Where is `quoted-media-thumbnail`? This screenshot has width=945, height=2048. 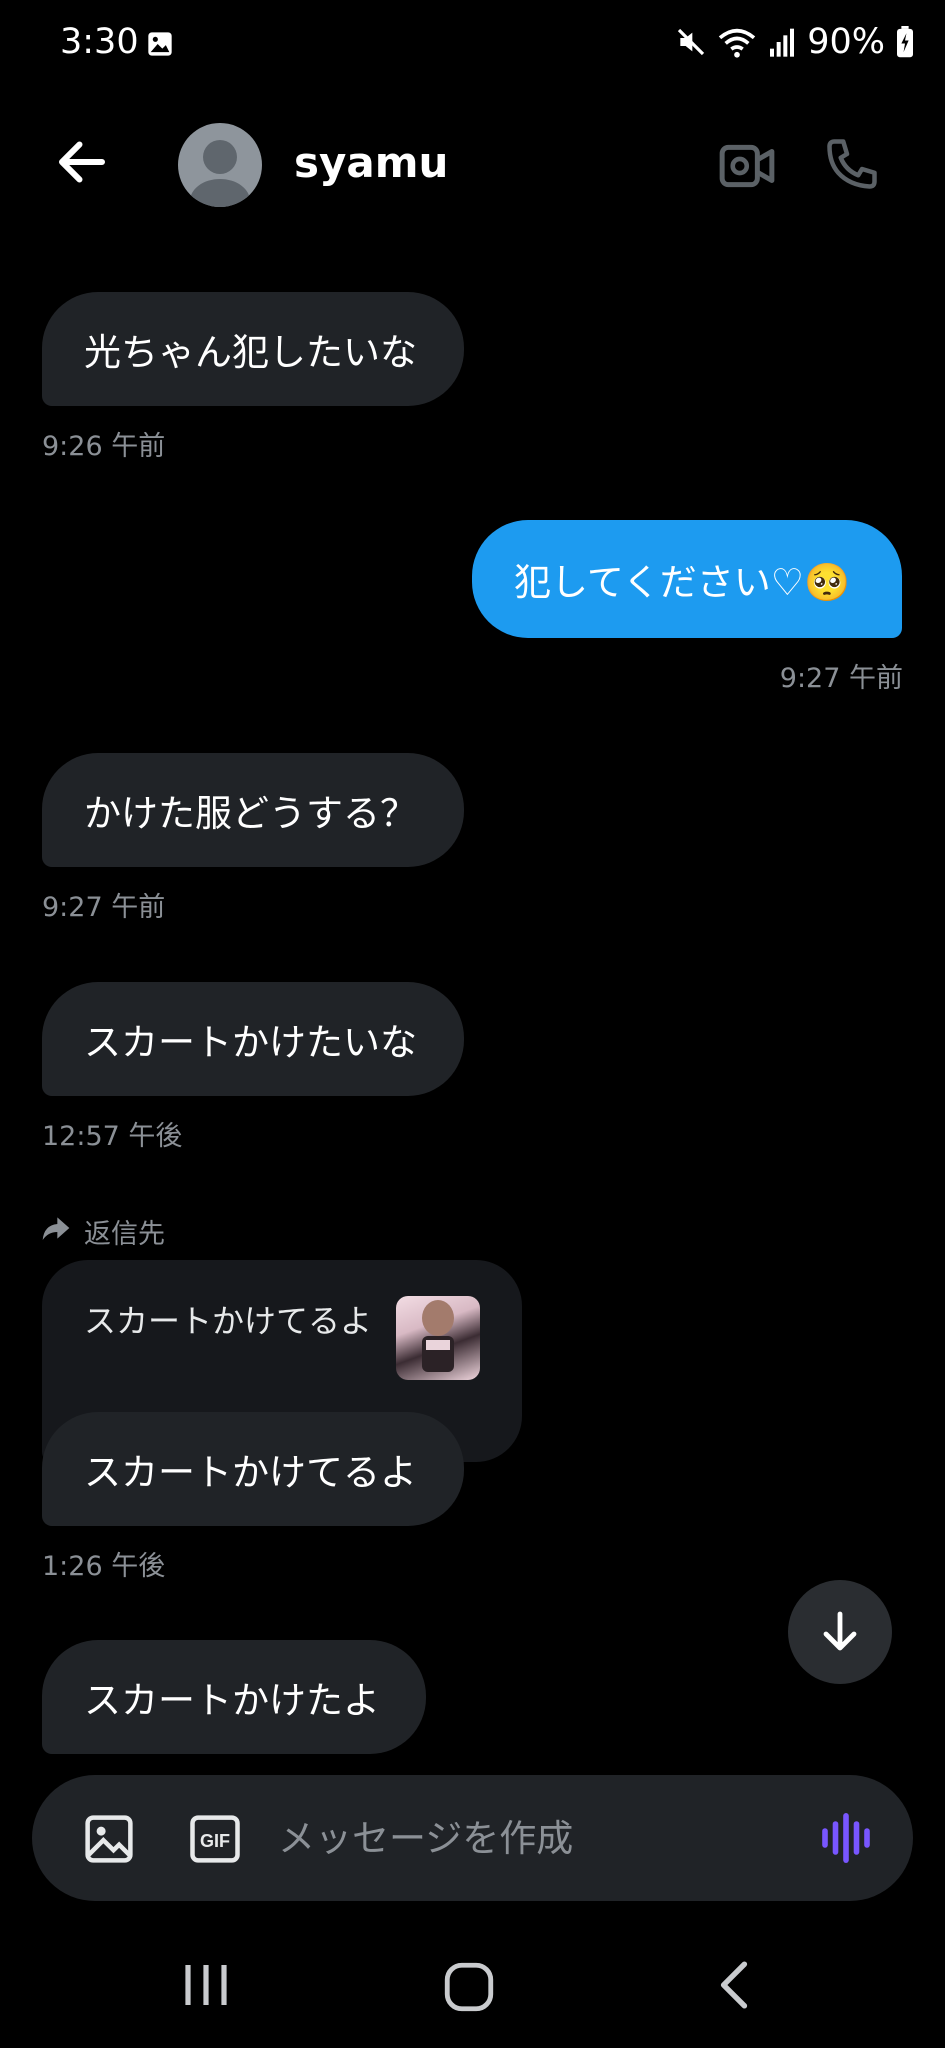
quoted-media-thumbnail is located at coordinates (438, 1338).